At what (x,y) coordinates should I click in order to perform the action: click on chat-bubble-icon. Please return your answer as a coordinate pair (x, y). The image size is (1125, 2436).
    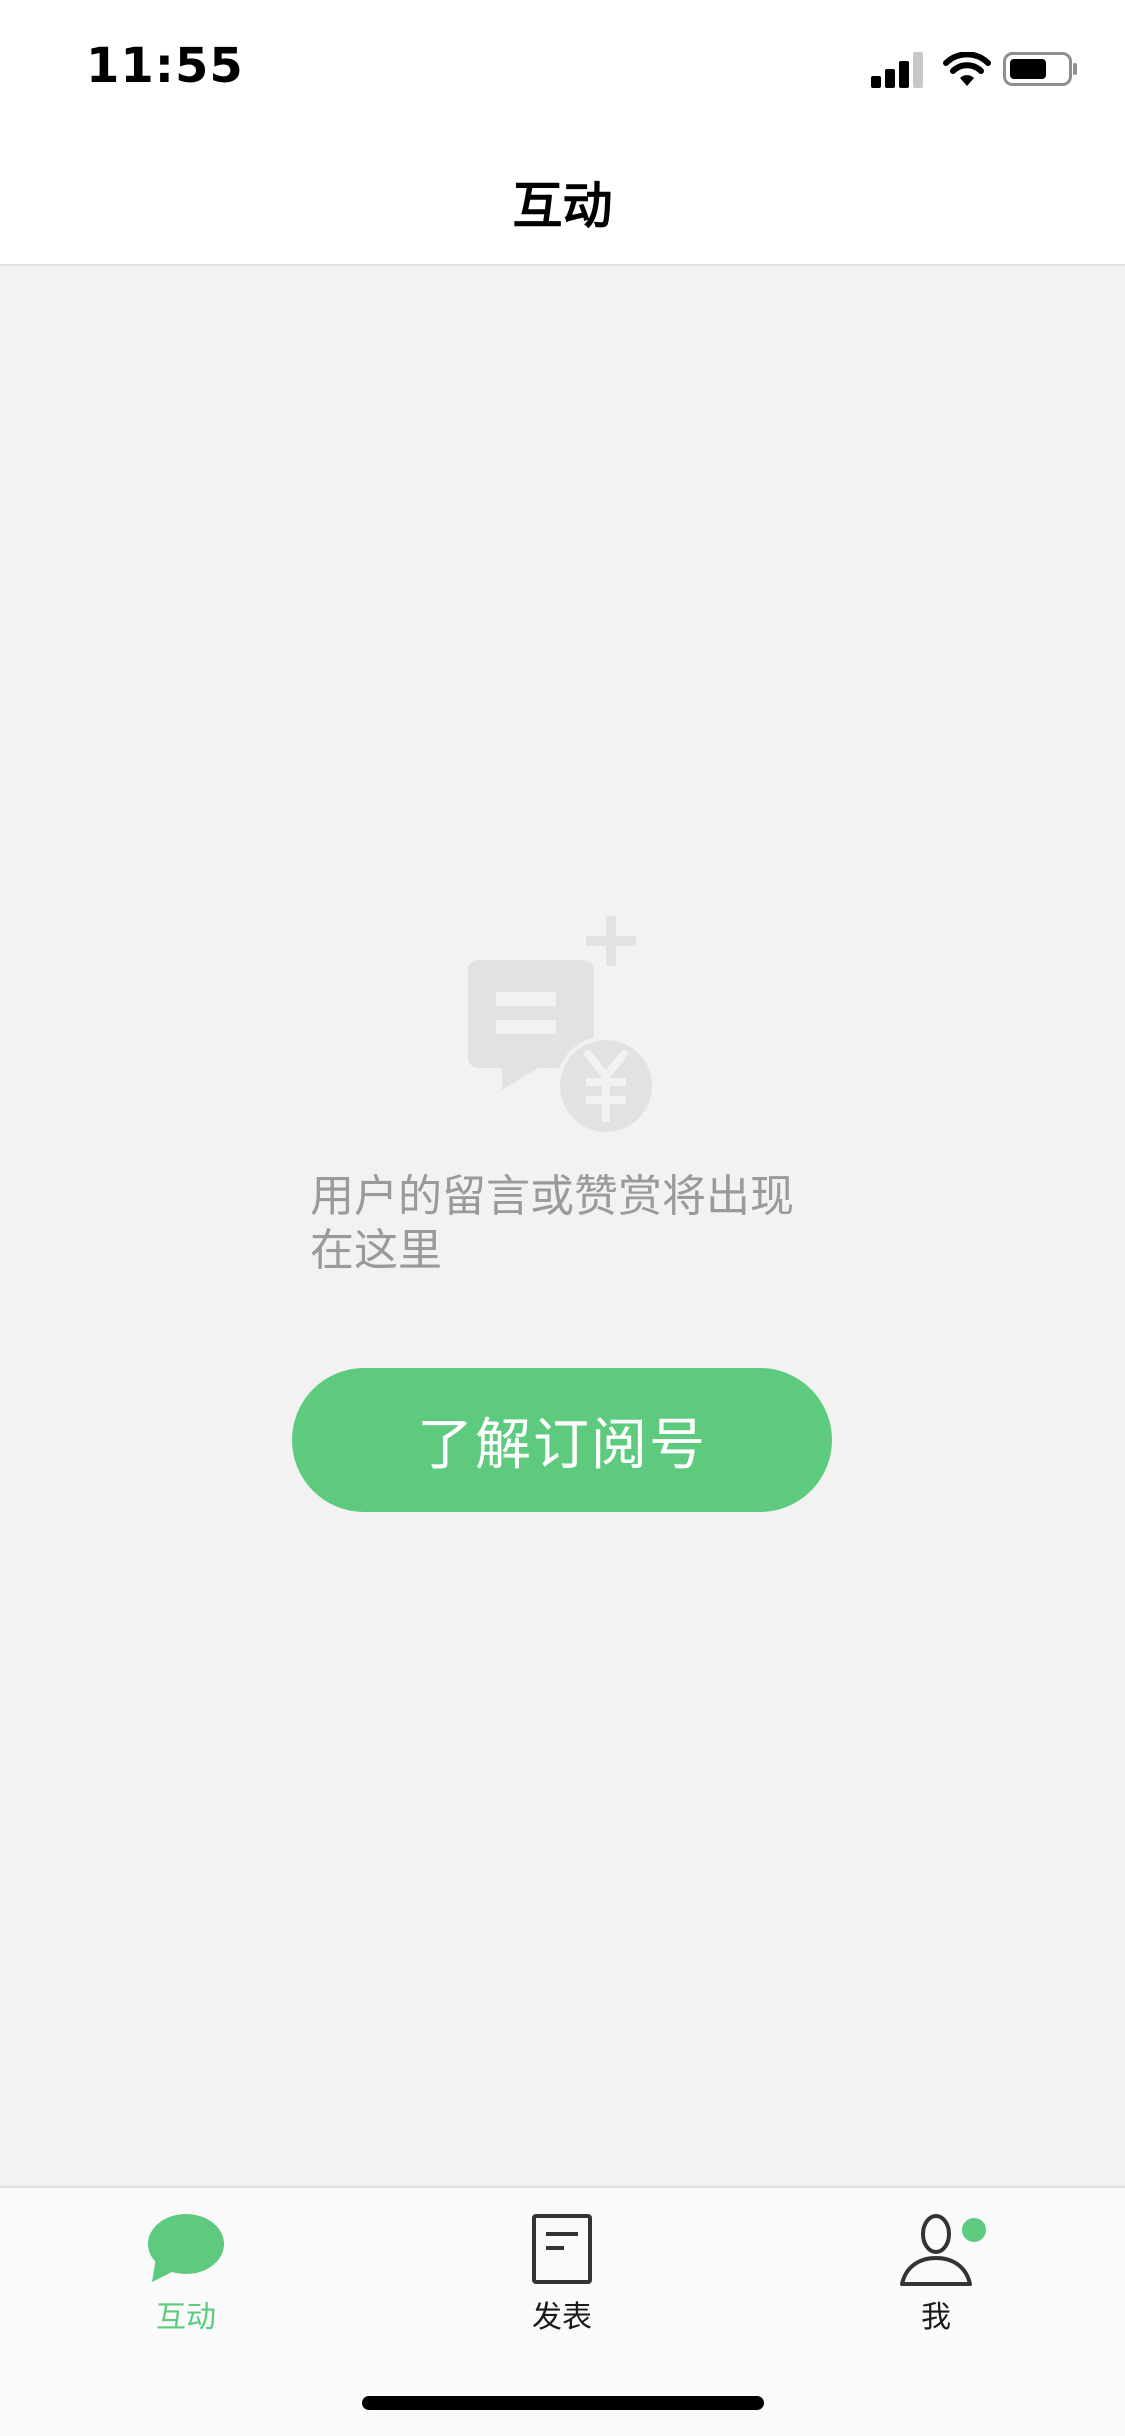
    Looking at the image, I should click on (186, 2248).